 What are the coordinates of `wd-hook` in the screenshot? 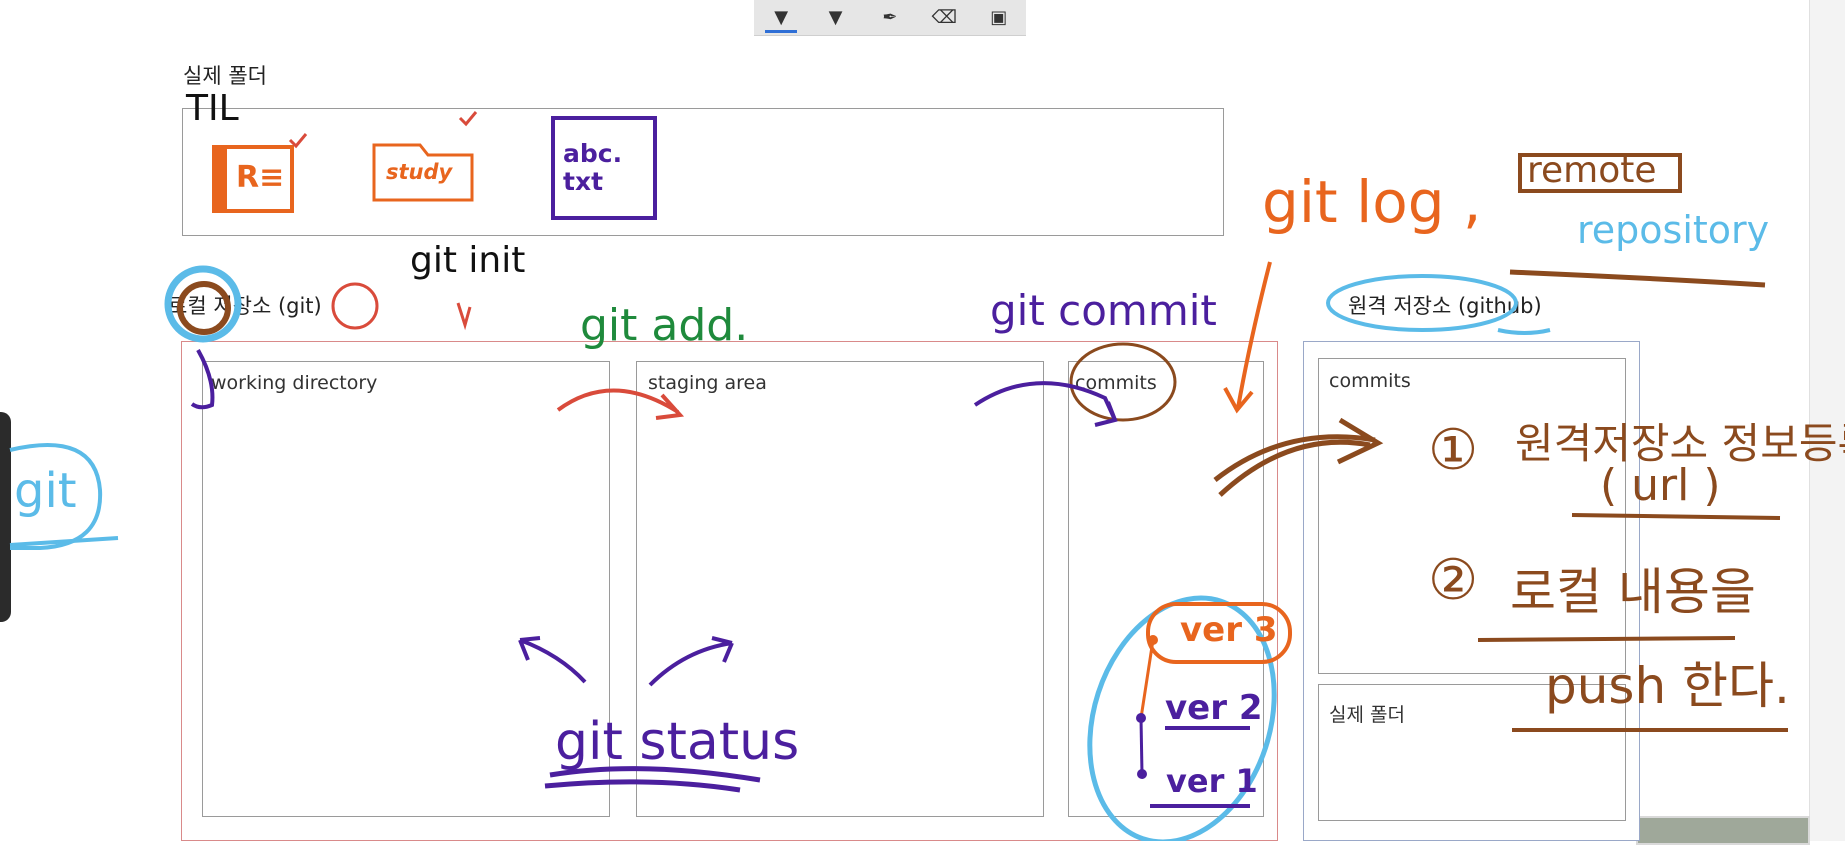 It's located at (202, 379).